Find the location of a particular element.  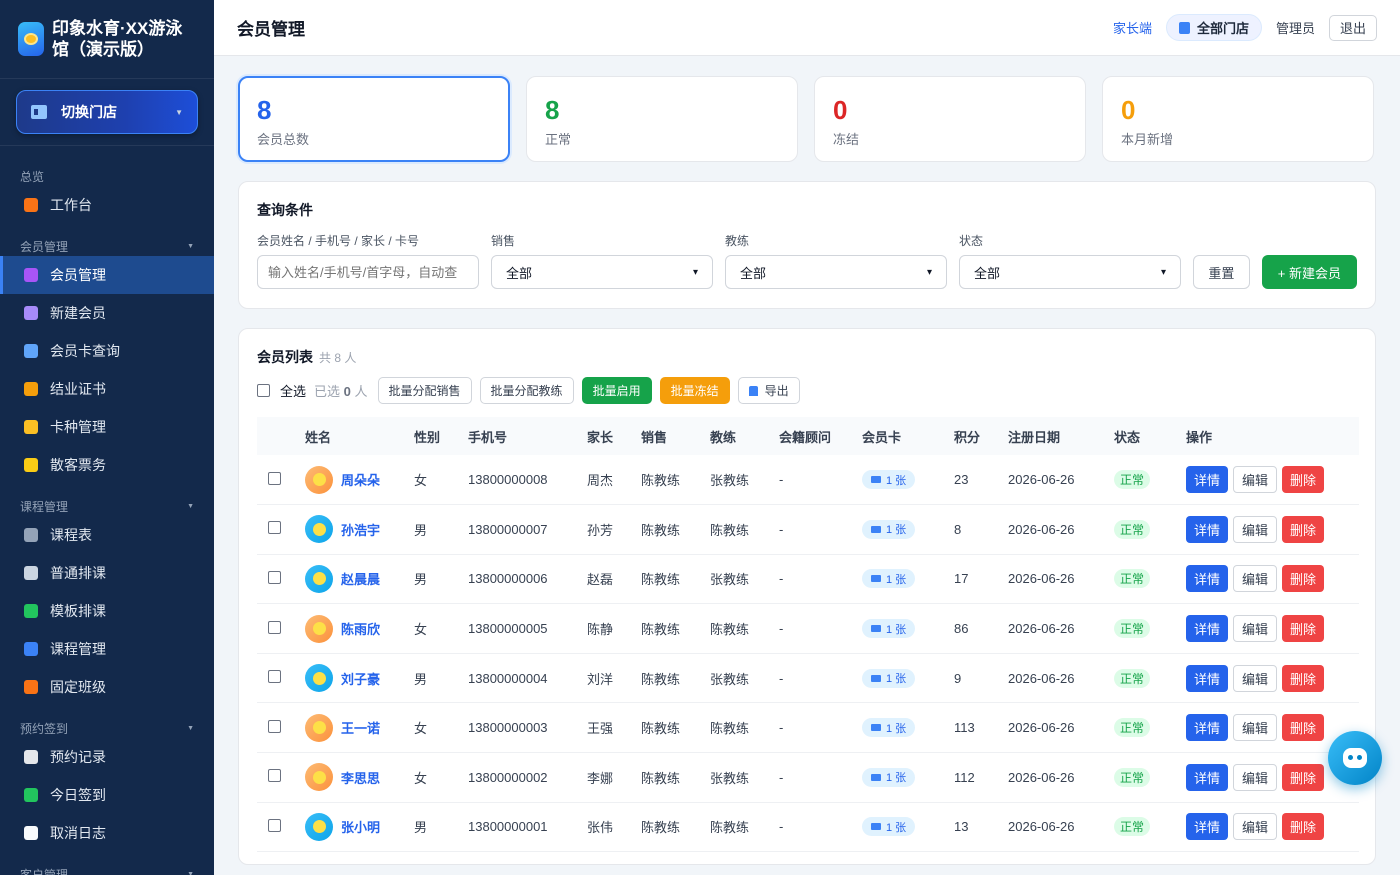

stat-card: 8 正常 is located at coordinates (662, 119).